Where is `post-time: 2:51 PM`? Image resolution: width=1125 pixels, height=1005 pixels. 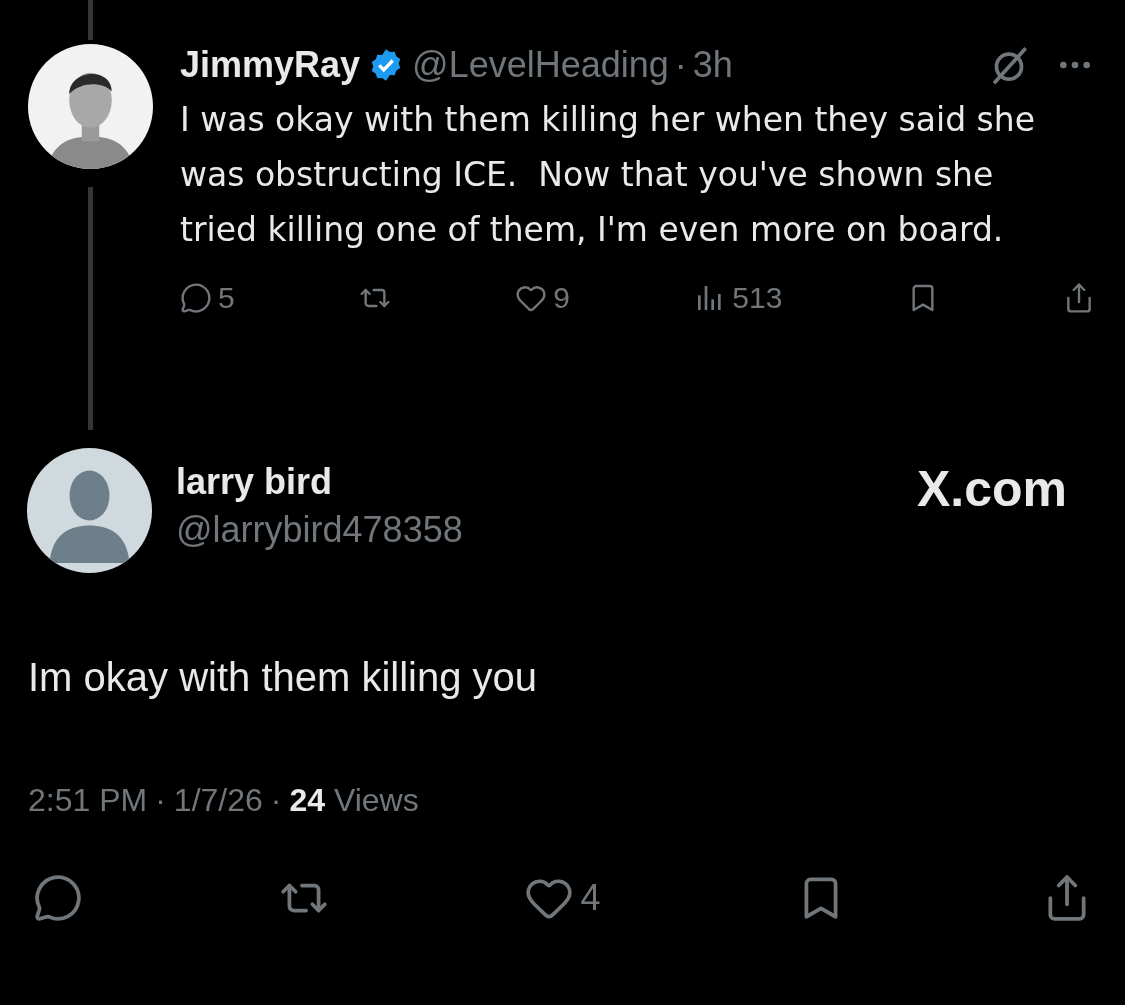 post-time: 2:51 PM is located at coordinates (88, 800).